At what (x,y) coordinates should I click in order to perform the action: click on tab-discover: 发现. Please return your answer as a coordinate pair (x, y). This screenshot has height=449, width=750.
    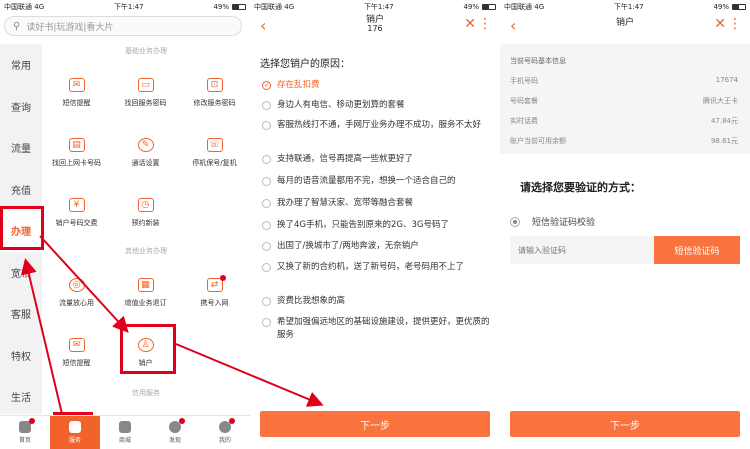
    Looking at the image, I should click on (175, 432).